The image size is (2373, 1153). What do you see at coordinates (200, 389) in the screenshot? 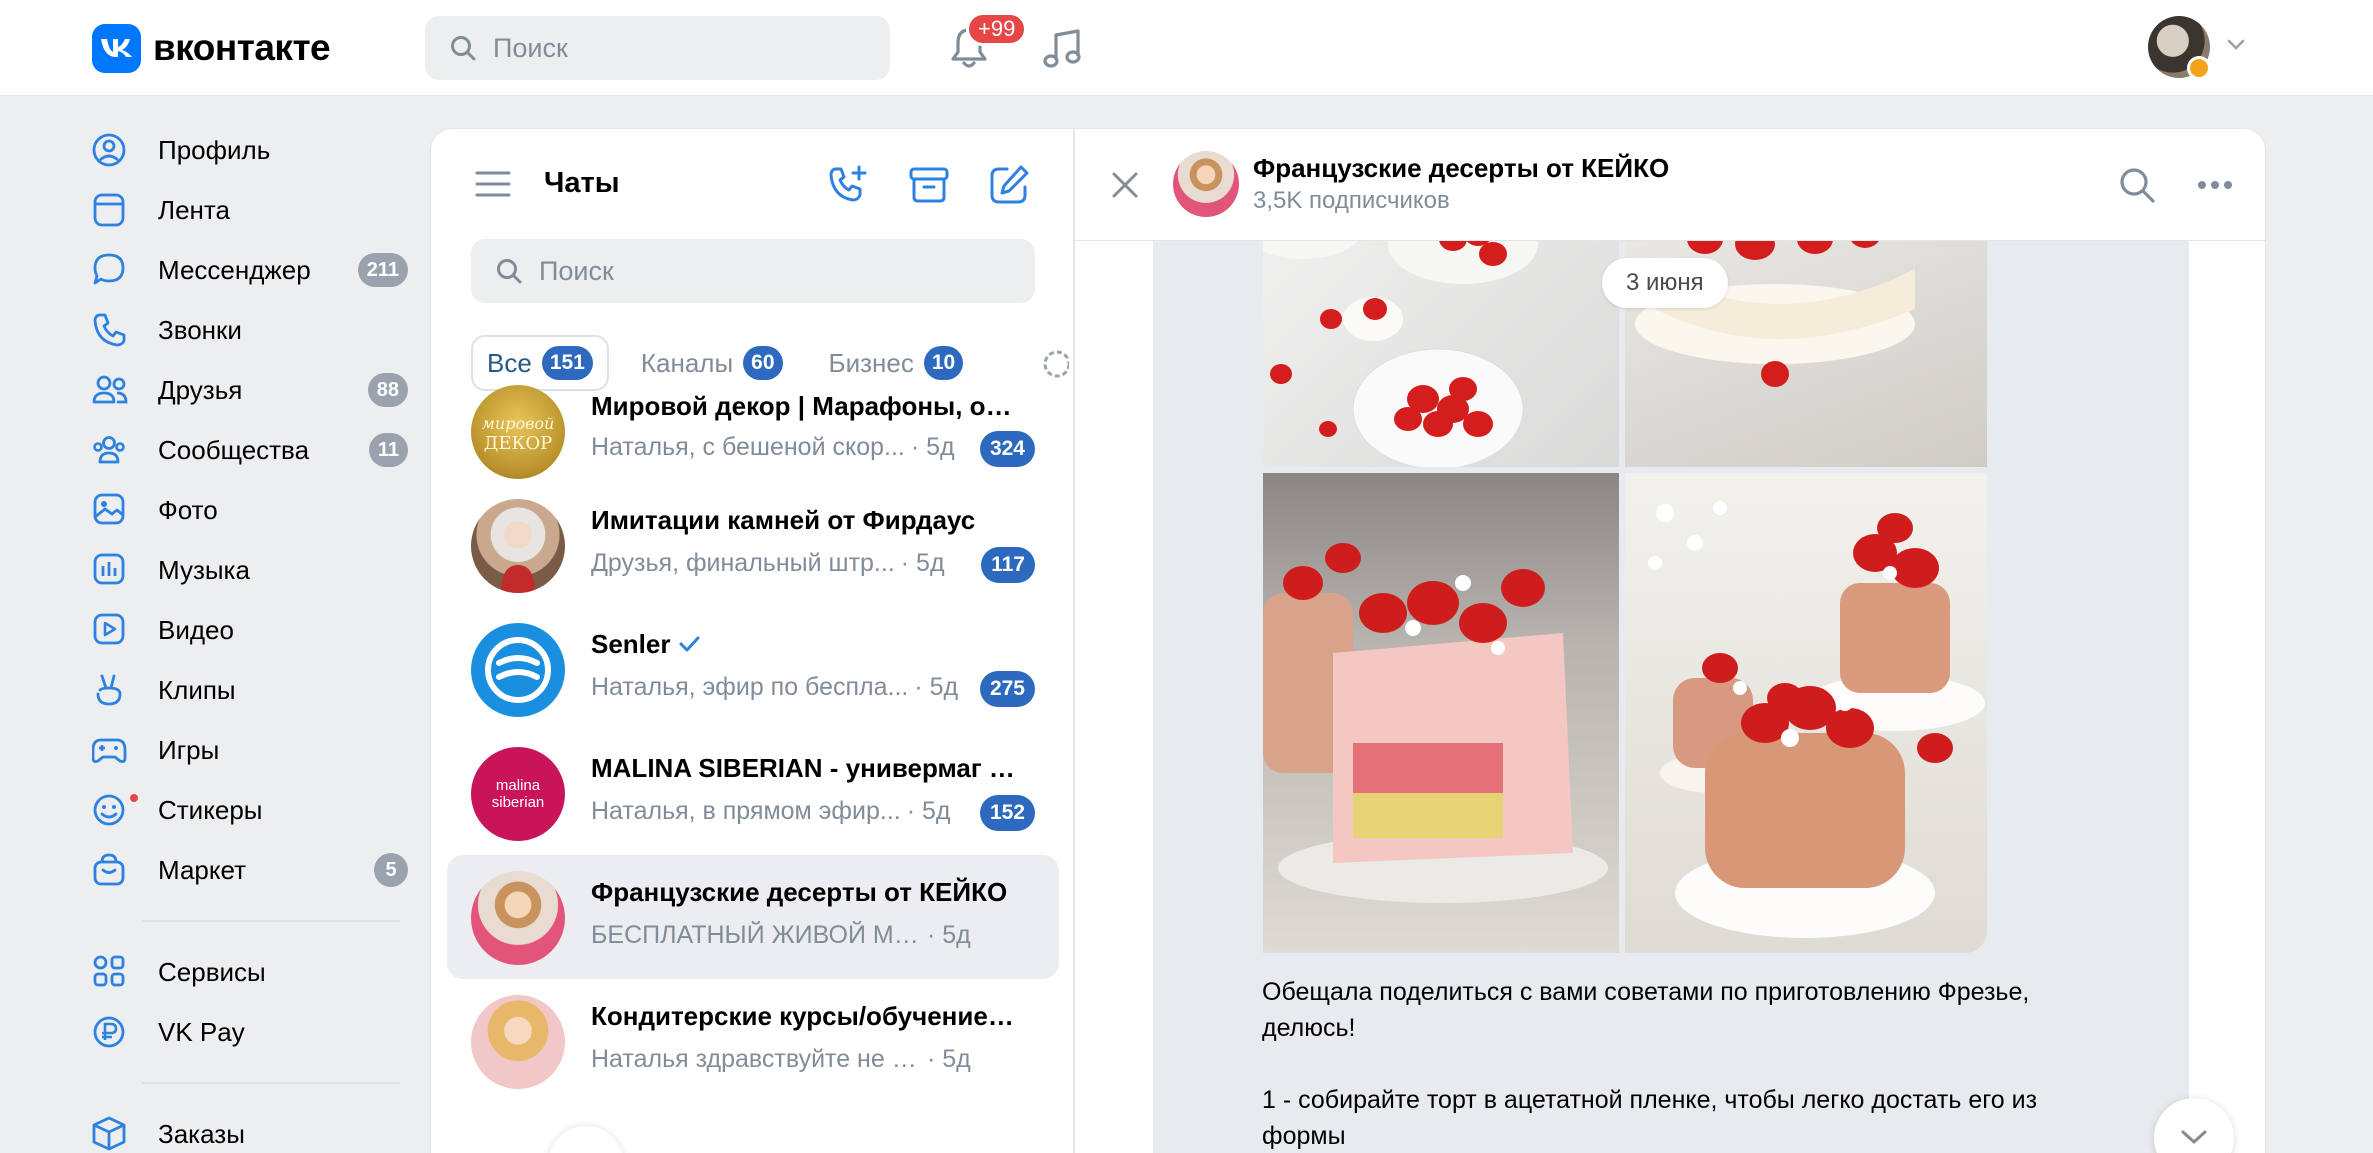
I see `nav-label: Друзья` at bounding box center [200, 389].